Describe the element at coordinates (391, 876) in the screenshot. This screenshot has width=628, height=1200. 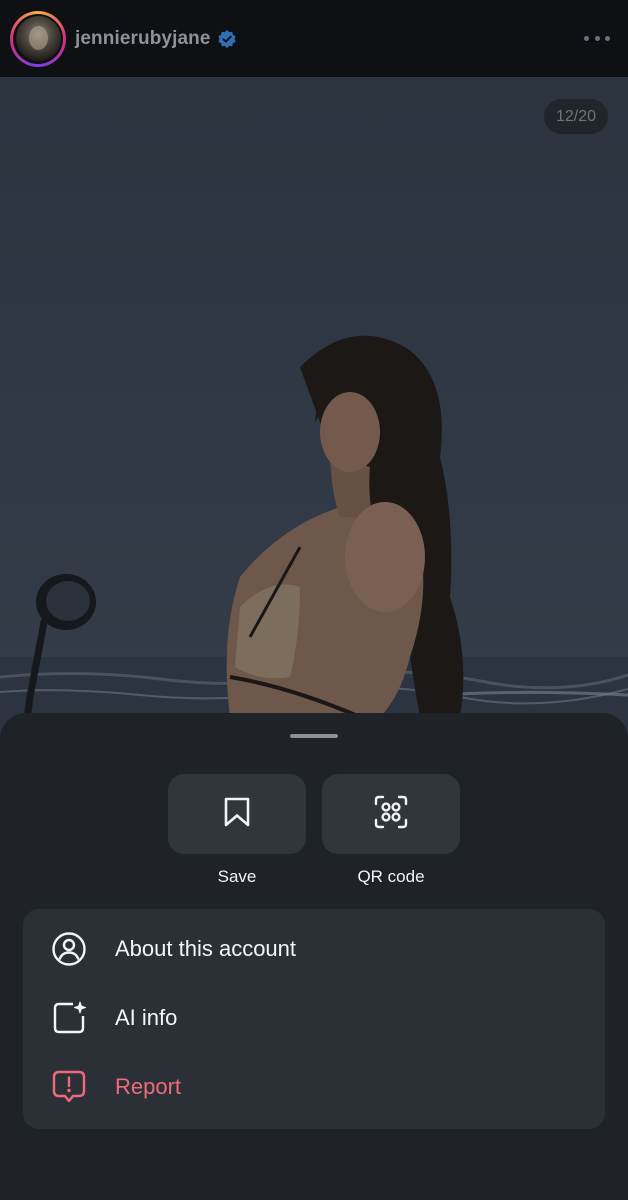
I see `qr-code-label: QR code` at that location.